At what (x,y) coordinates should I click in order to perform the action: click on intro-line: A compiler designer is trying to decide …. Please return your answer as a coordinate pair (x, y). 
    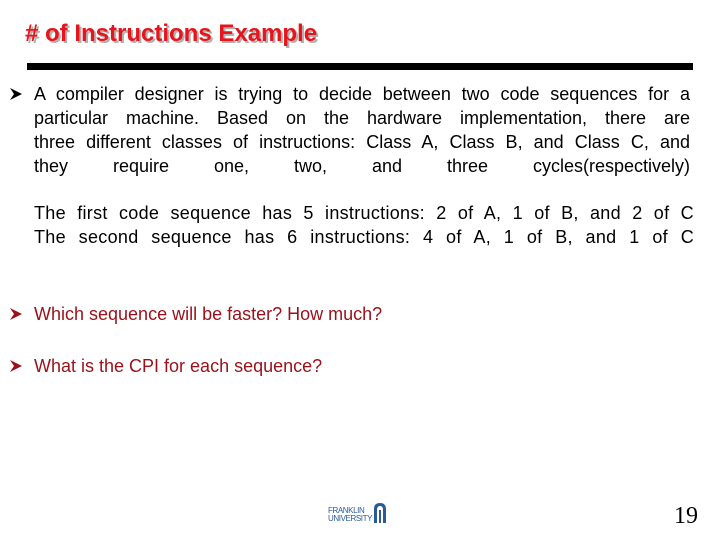
    Looking at the image, I should click on (362, 94).